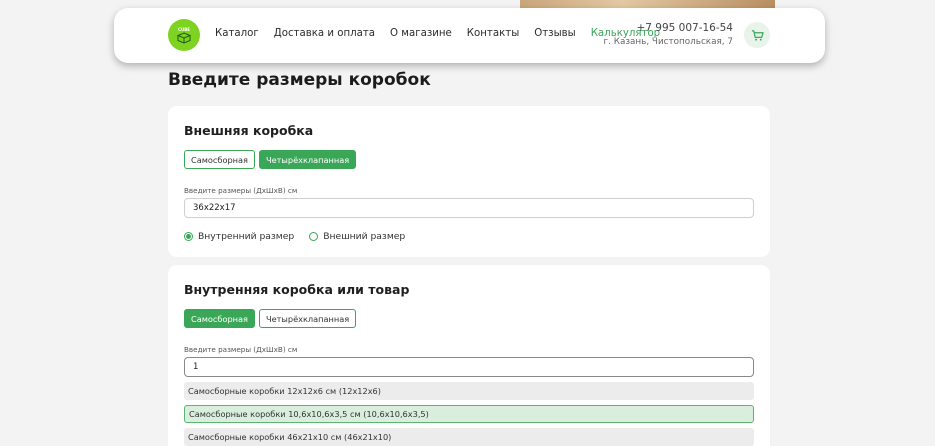 The height and width of the screenshot is (446, 935). Describe the element at coordinates (249, 130) in the screenshot. I see `outer-box-title: Внешняя коробка` at that location.